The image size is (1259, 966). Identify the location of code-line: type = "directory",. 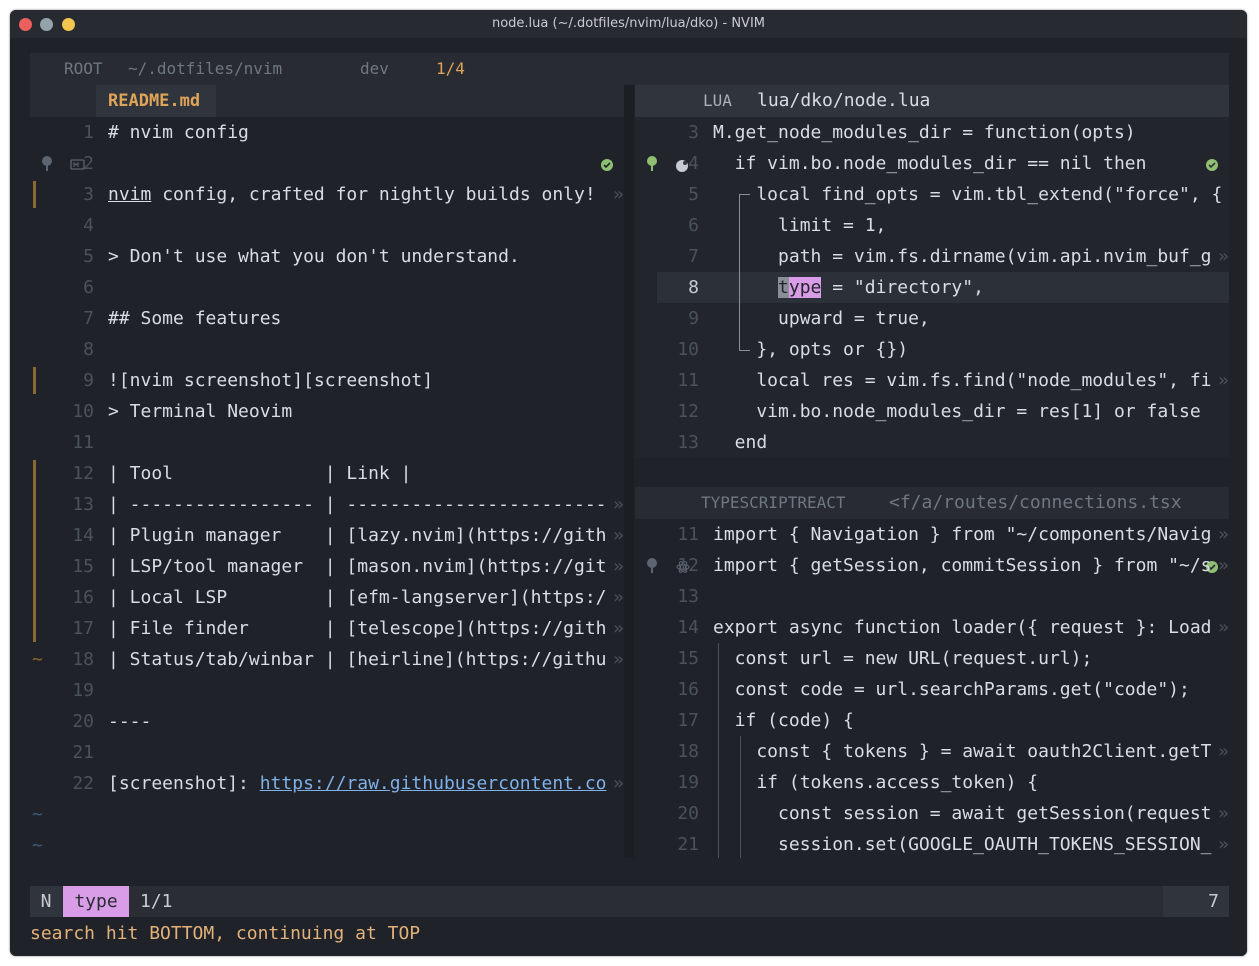
(881, 287).